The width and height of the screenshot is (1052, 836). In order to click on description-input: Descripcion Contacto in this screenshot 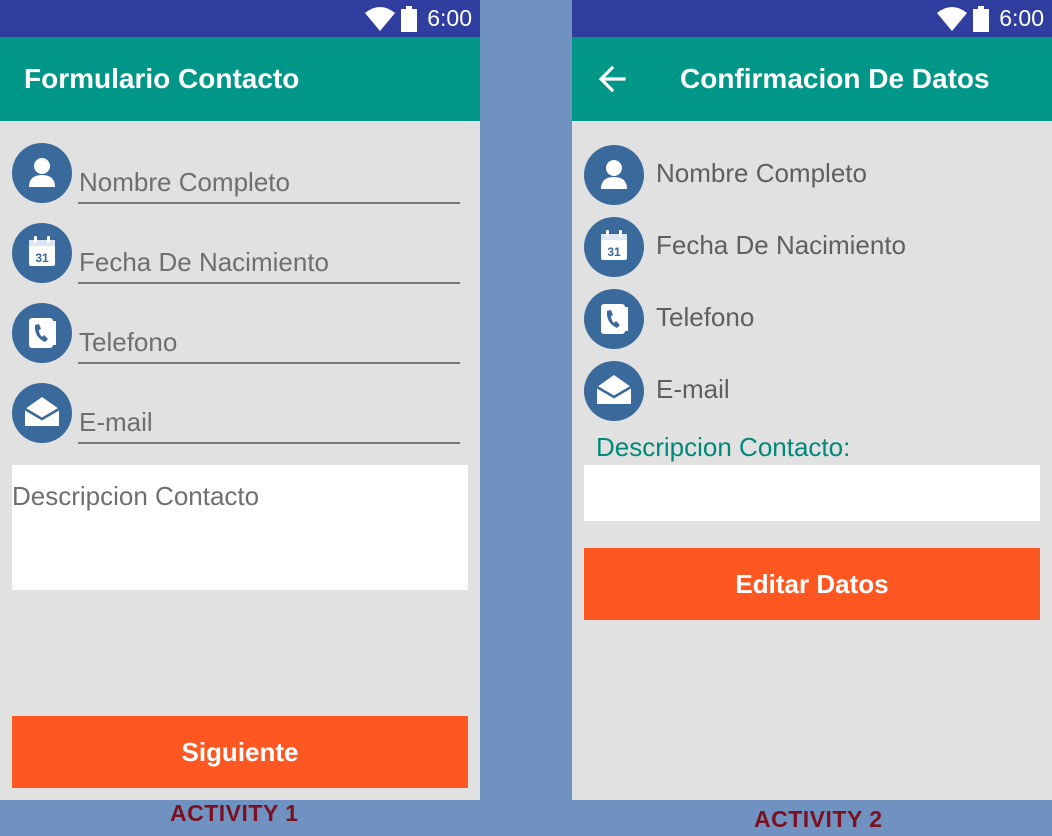, I will do `click(240, 527)`.